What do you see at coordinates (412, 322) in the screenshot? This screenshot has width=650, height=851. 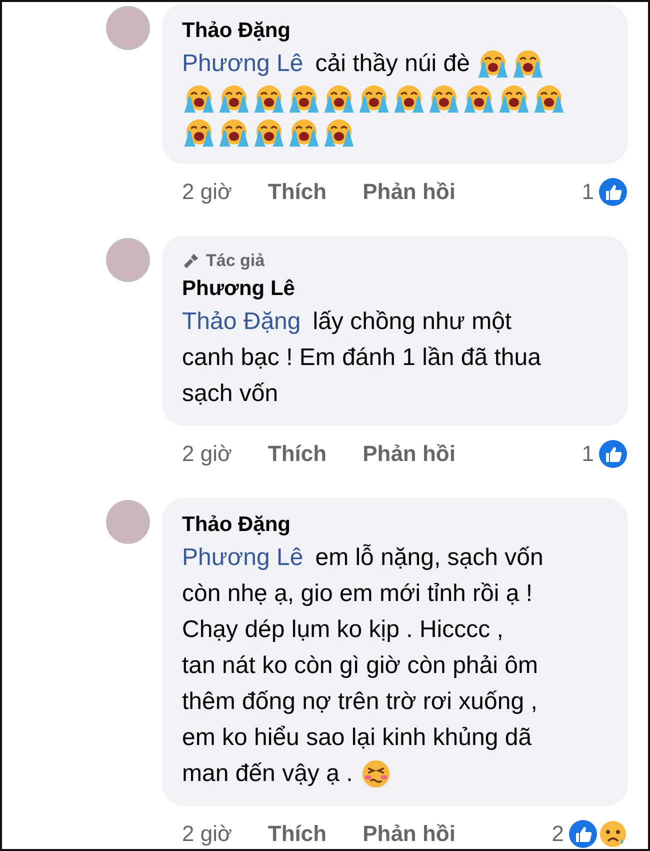 I see `comment-text: lấy chồng như một` at bounding box center [412, 322].